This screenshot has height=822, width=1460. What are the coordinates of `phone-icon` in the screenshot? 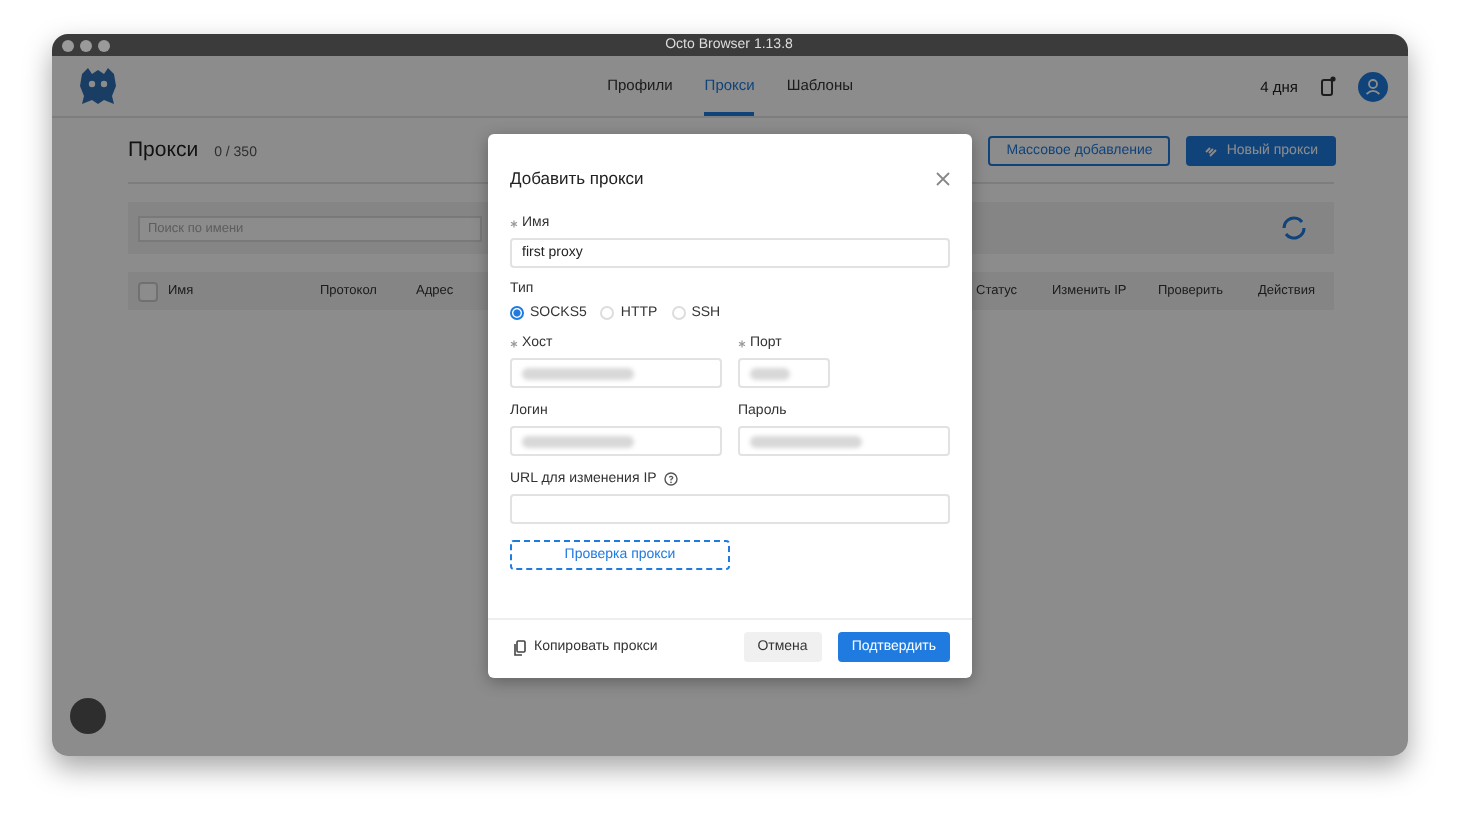 It's located at (1328, 86).